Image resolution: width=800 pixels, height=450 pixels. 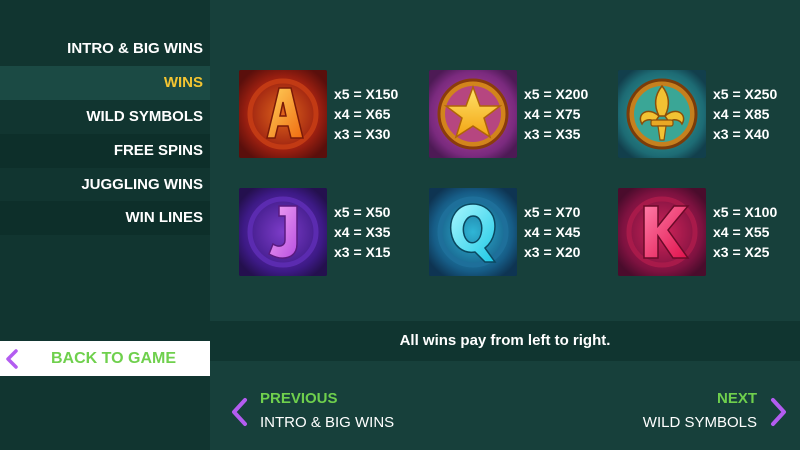 I want to click on payout-x5: x5 = X50, so click(x=362, y=212).